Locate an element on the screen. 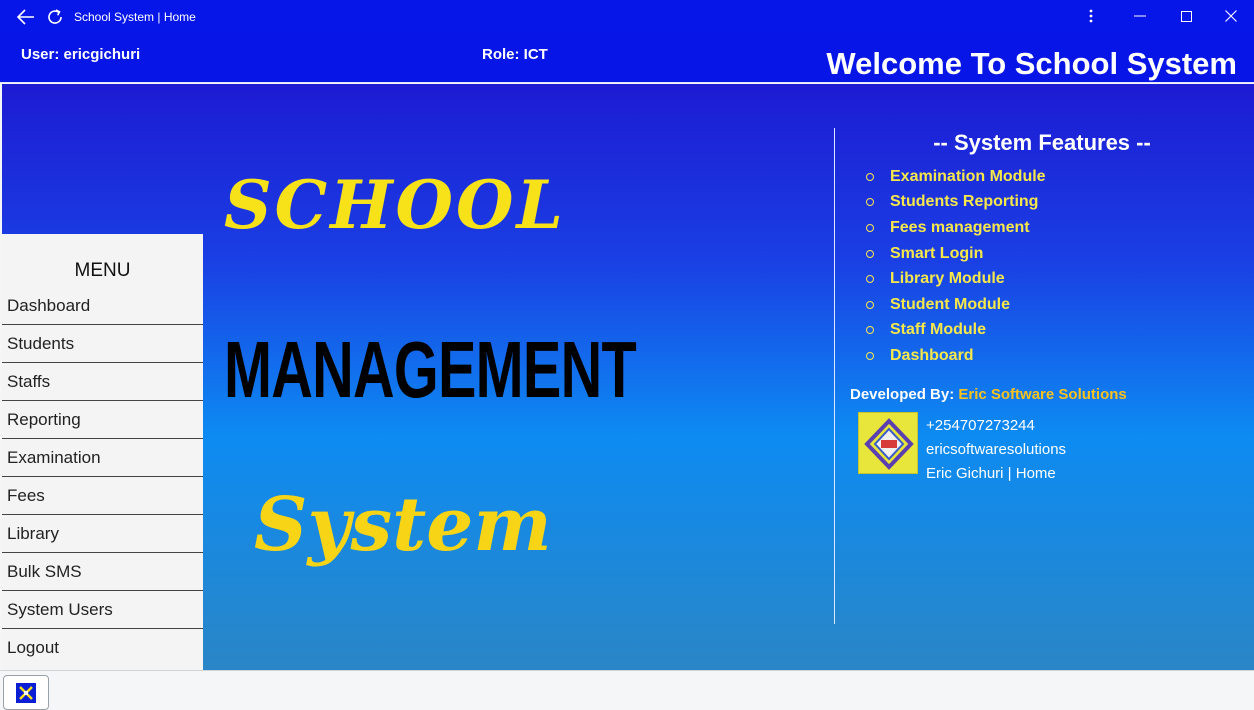 The width and height of the screenshot is (1254, 710). menu-item-library: Library is located at coordinates (102, 534).